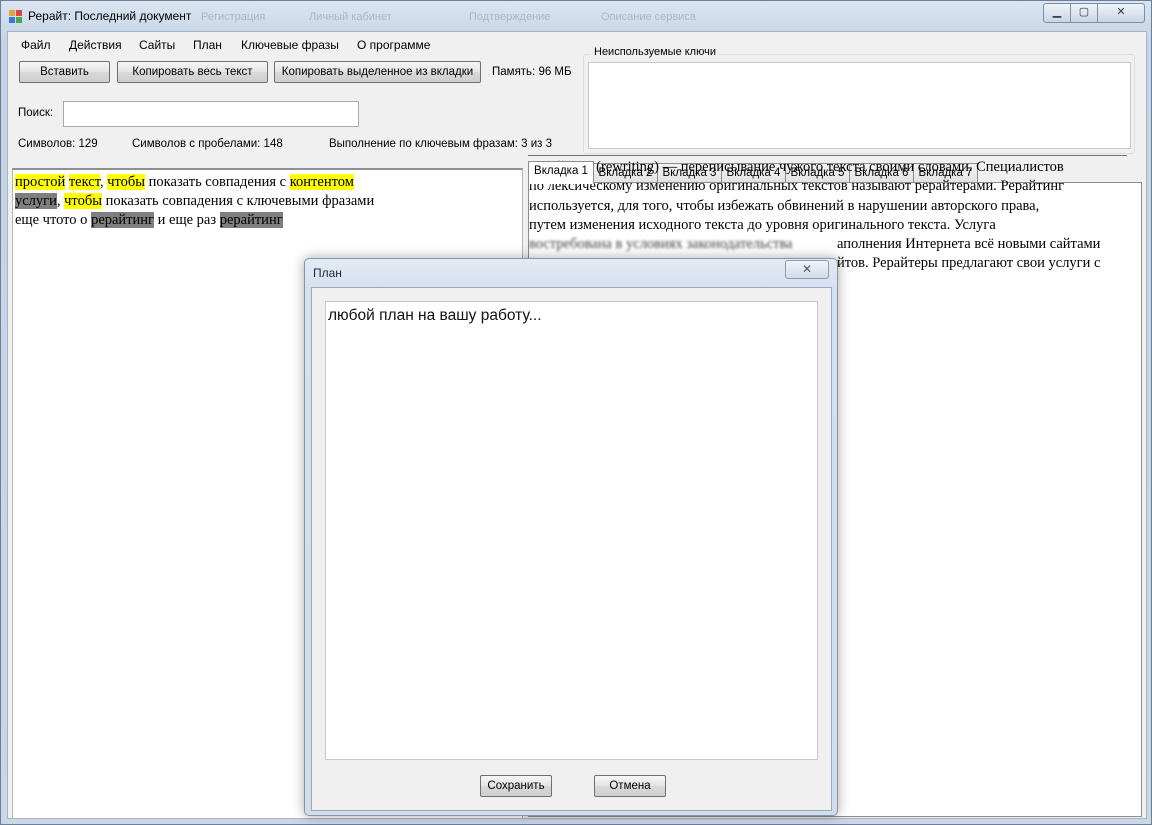 The height and width of the screenshot is (825, 1152). I want to click on minimize-button: ▁, so click(1057, 13).